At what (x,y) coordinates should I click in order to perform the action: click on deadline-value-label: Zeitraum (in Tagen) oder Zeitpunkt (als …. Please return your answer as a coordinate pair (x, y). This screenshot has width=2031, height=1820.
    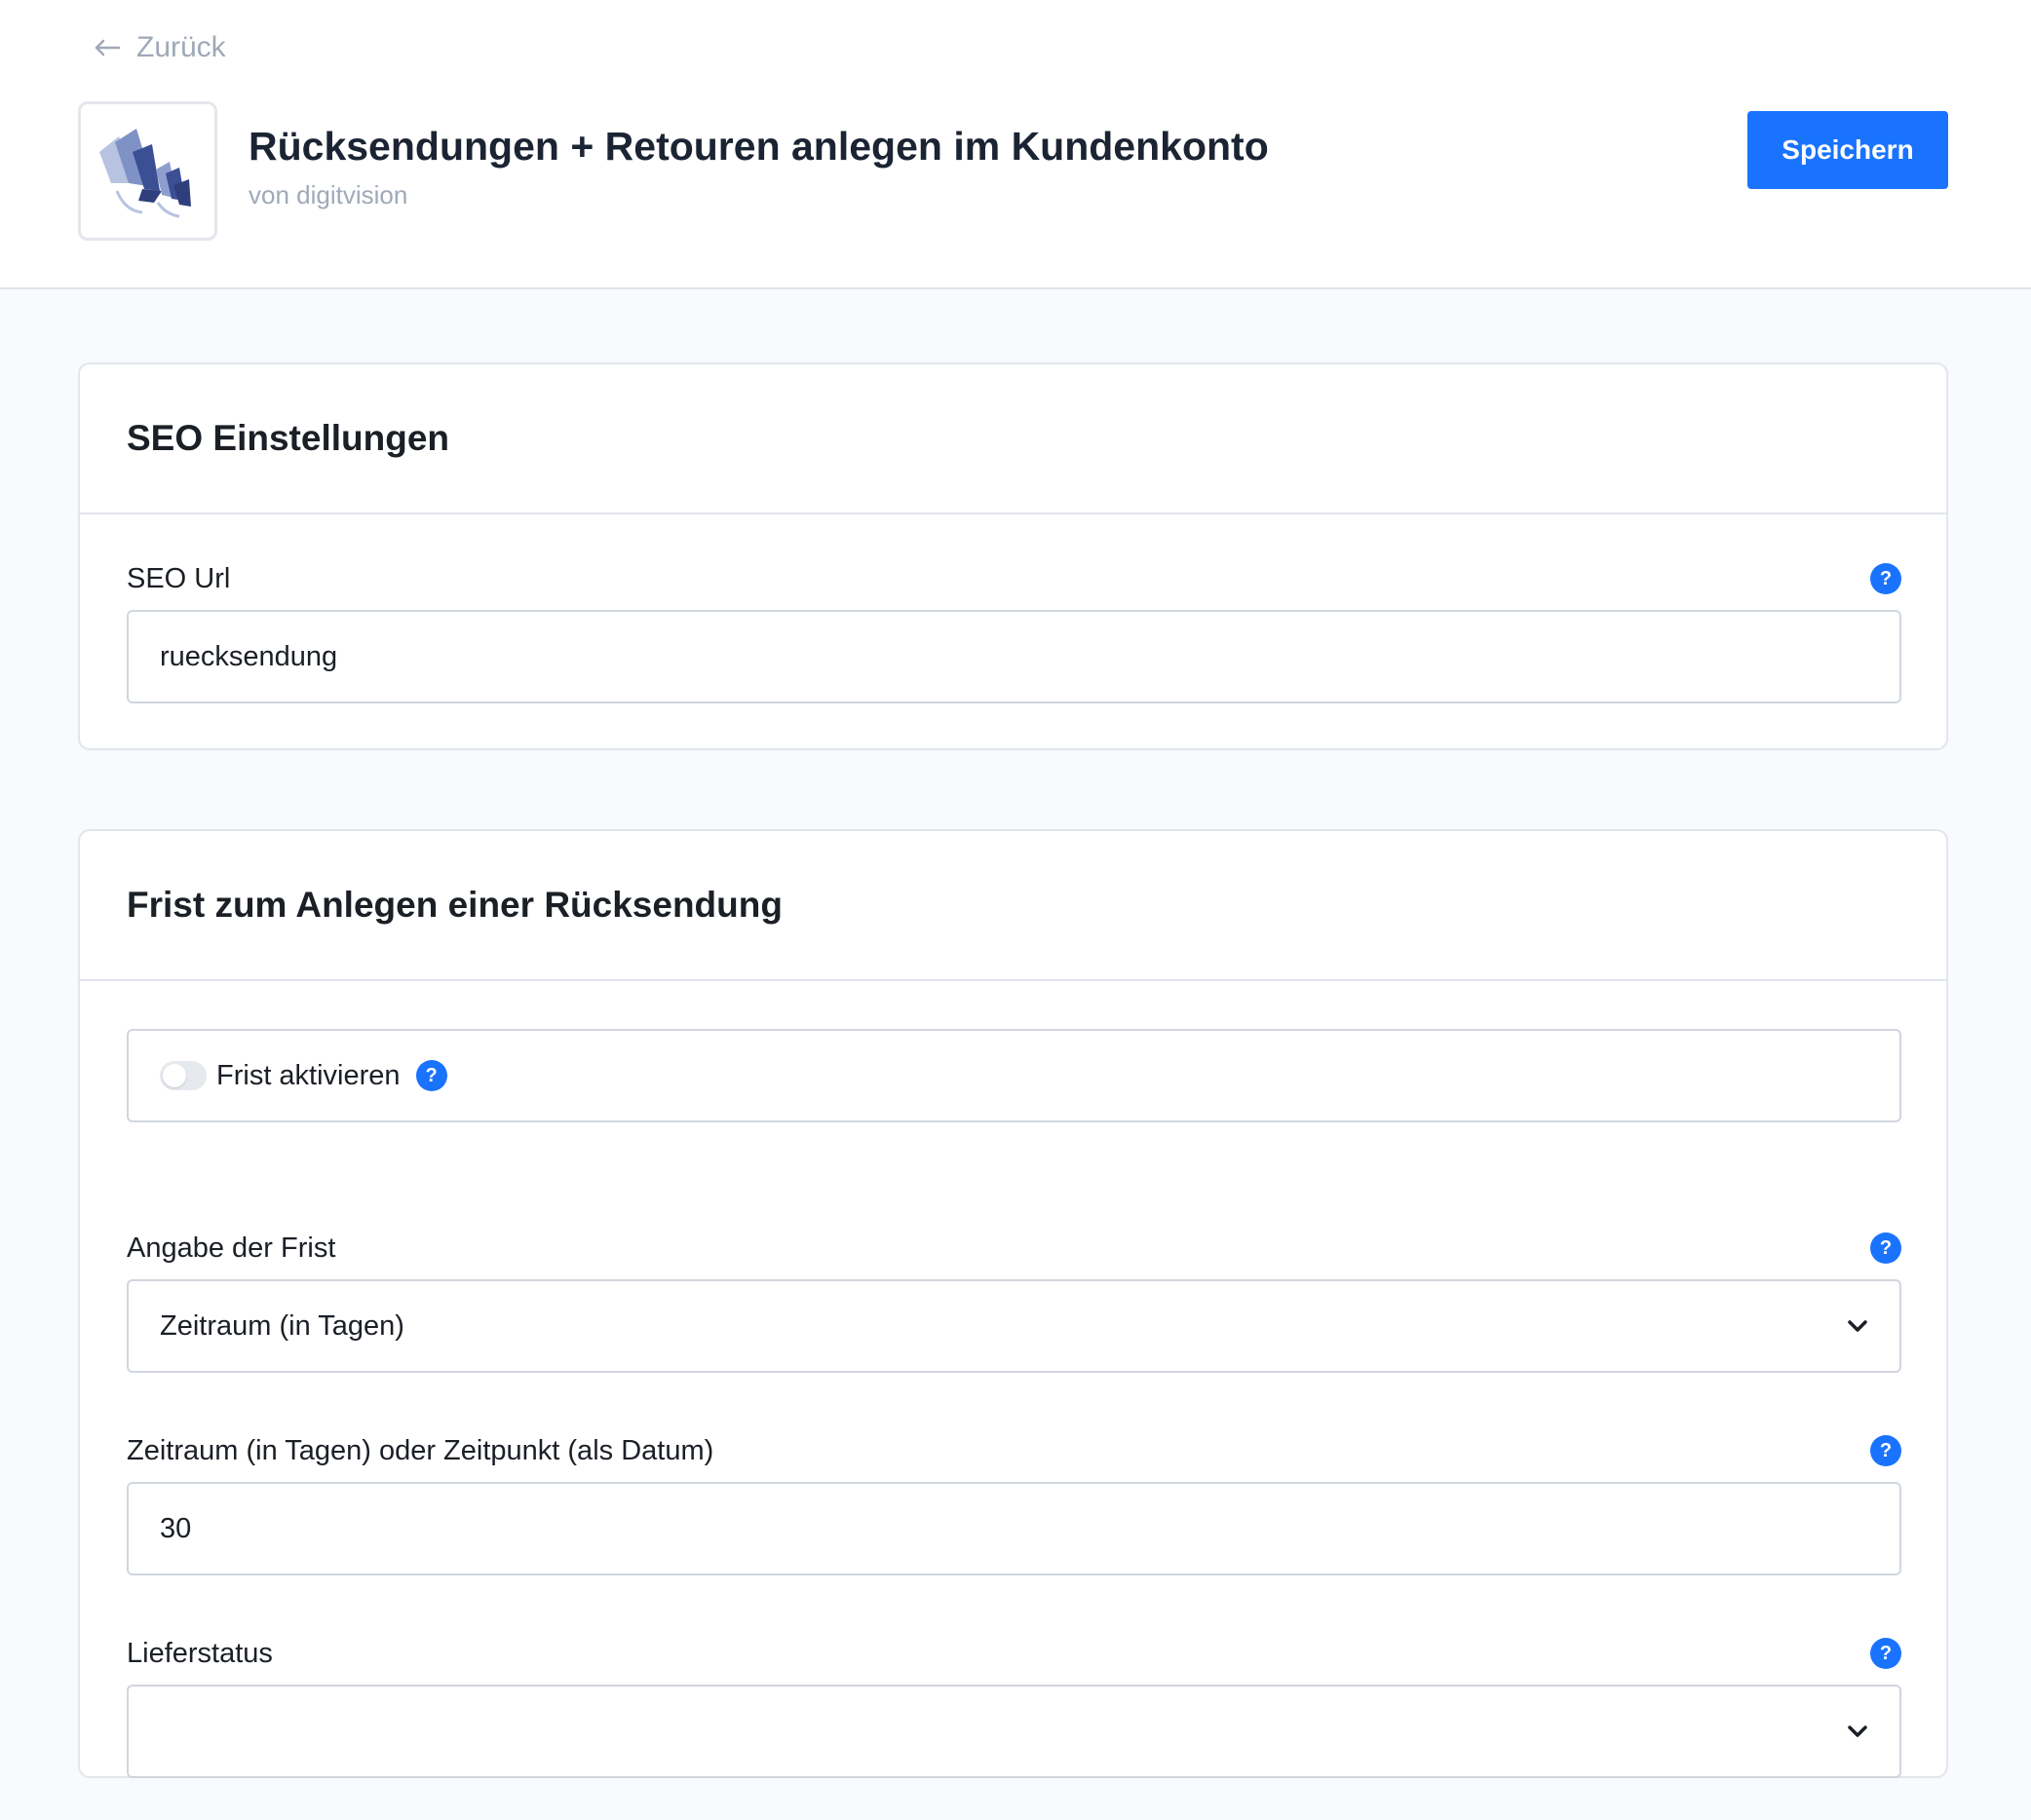
    Looking at the image, I should click on (420, 1450).